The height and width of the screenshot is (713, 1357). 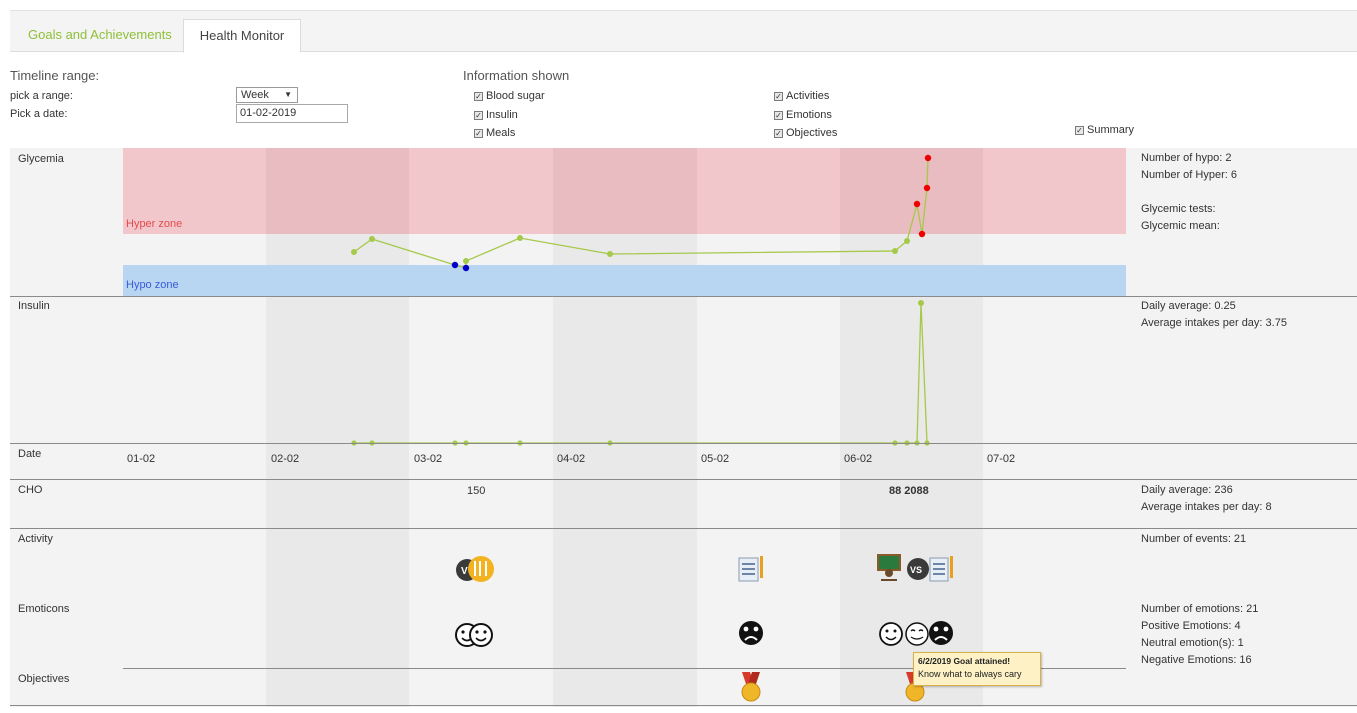 What do you see at coordinates (1180, 226) in the screenshot?
I see `summary-line: Glycemic mean:` at bounding box center [1180, 226].